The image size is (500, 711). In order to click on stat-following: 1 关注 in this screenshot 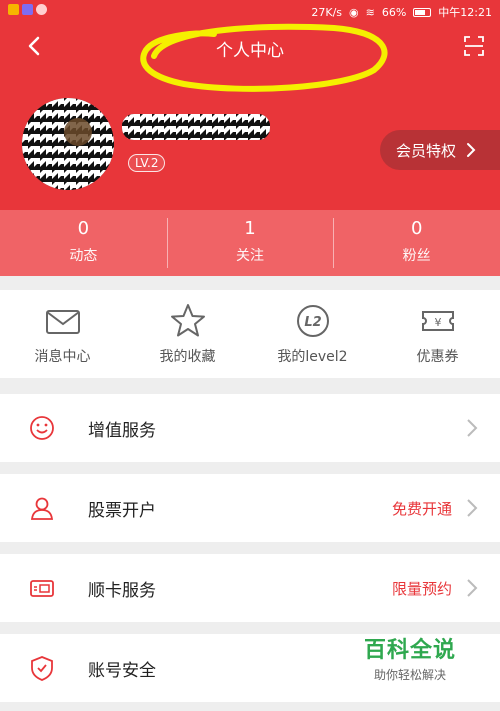, I will do `click(250, 243)`.